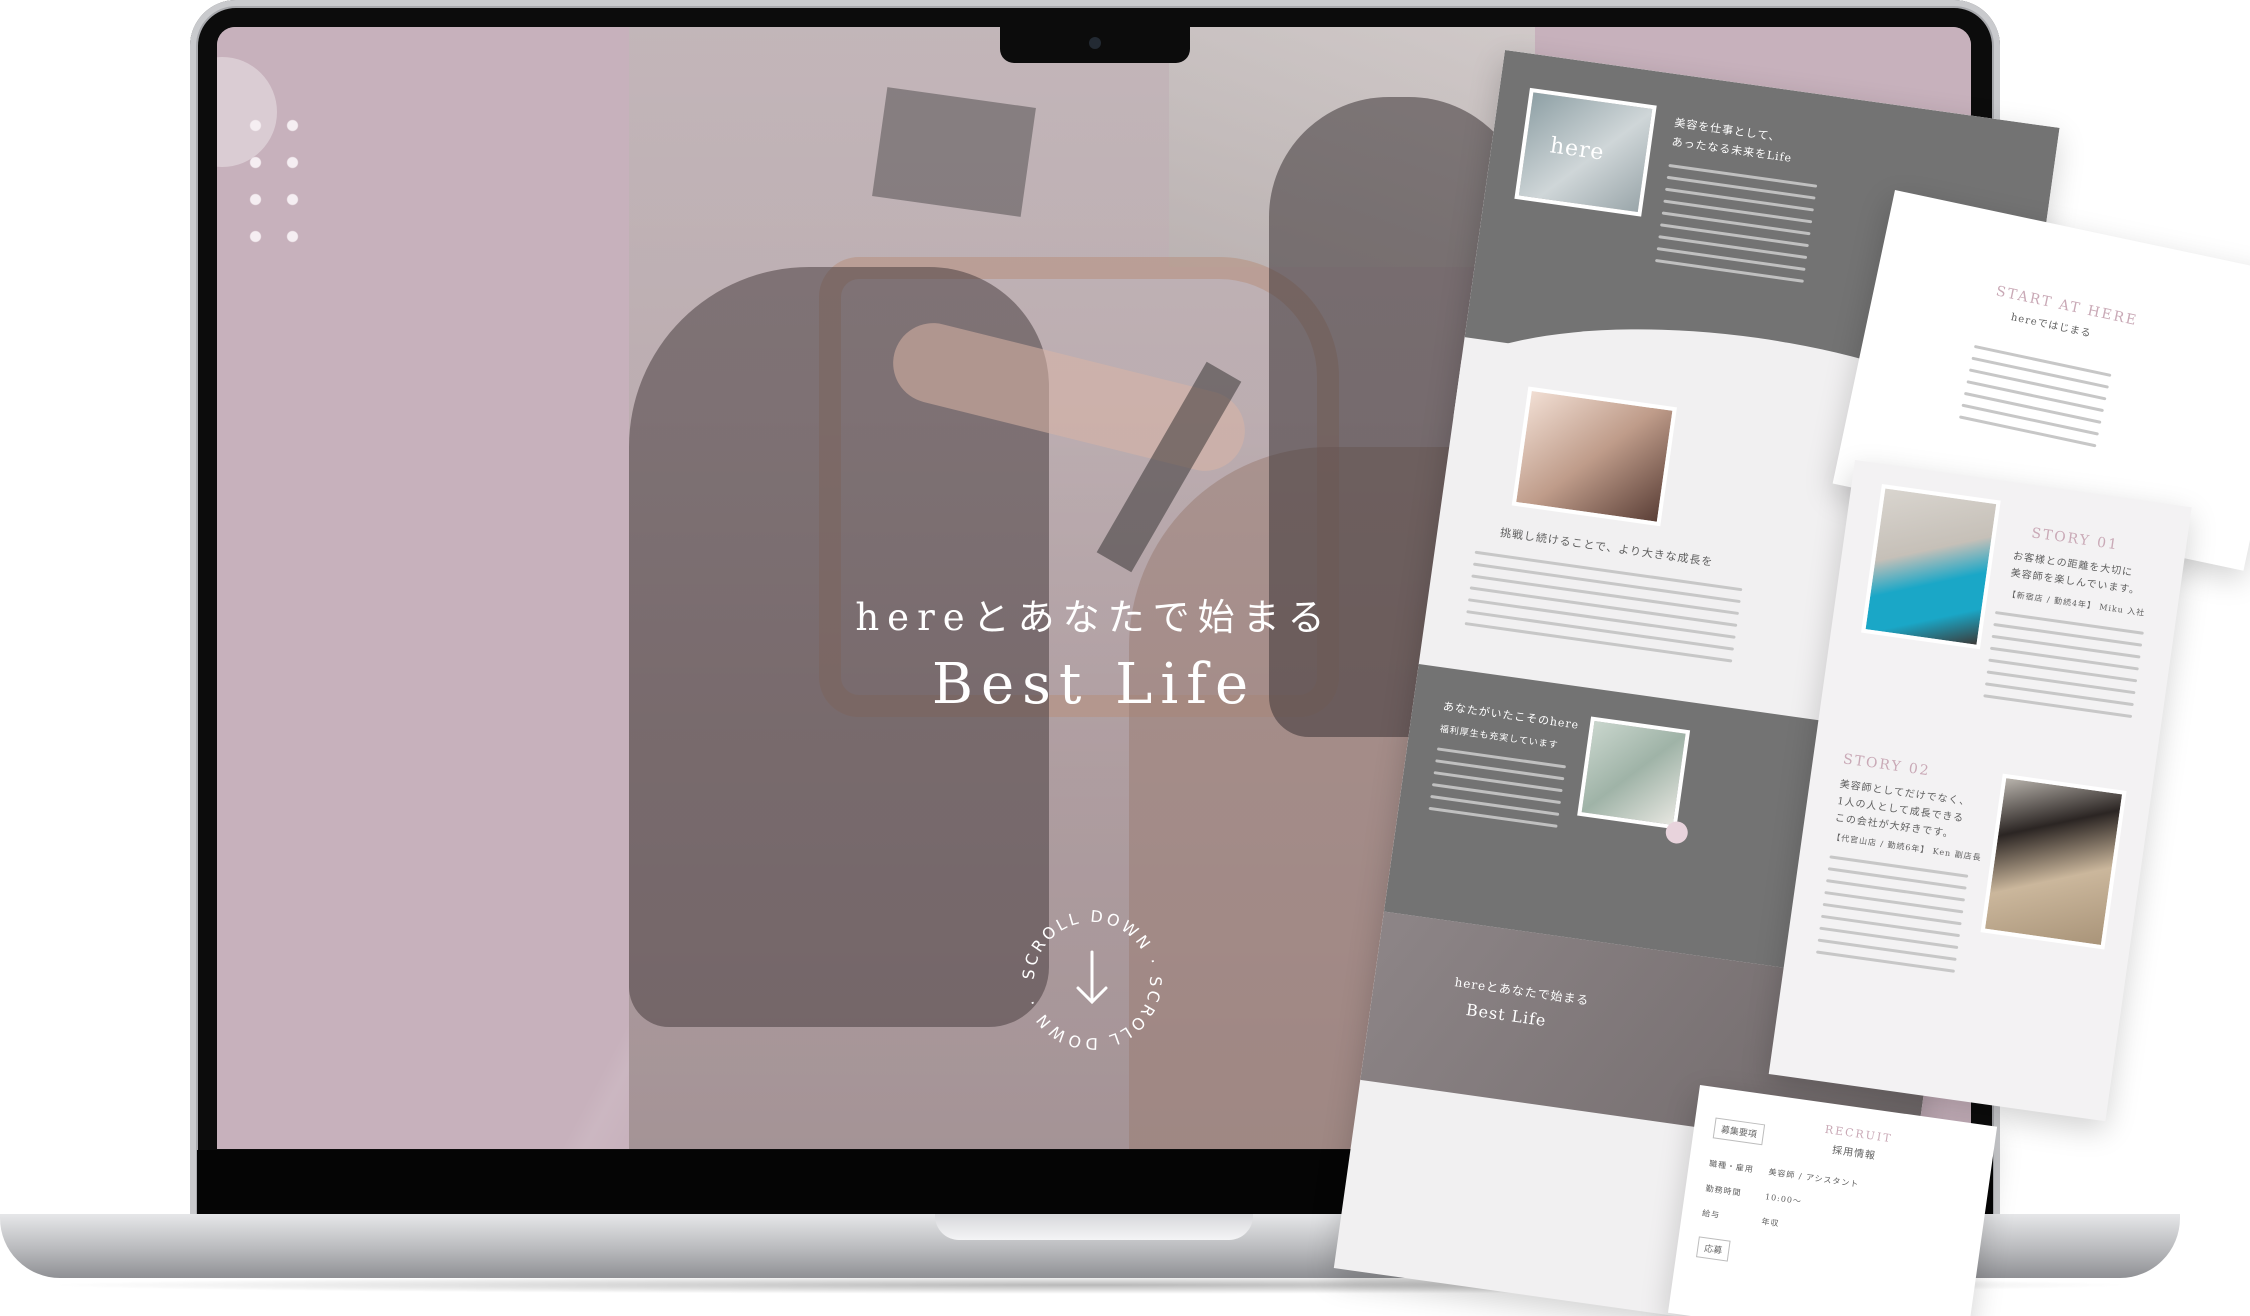  Describe the element at coordinates (1736, 227) in the screenshot. I see `mockup-about-text` at that location.